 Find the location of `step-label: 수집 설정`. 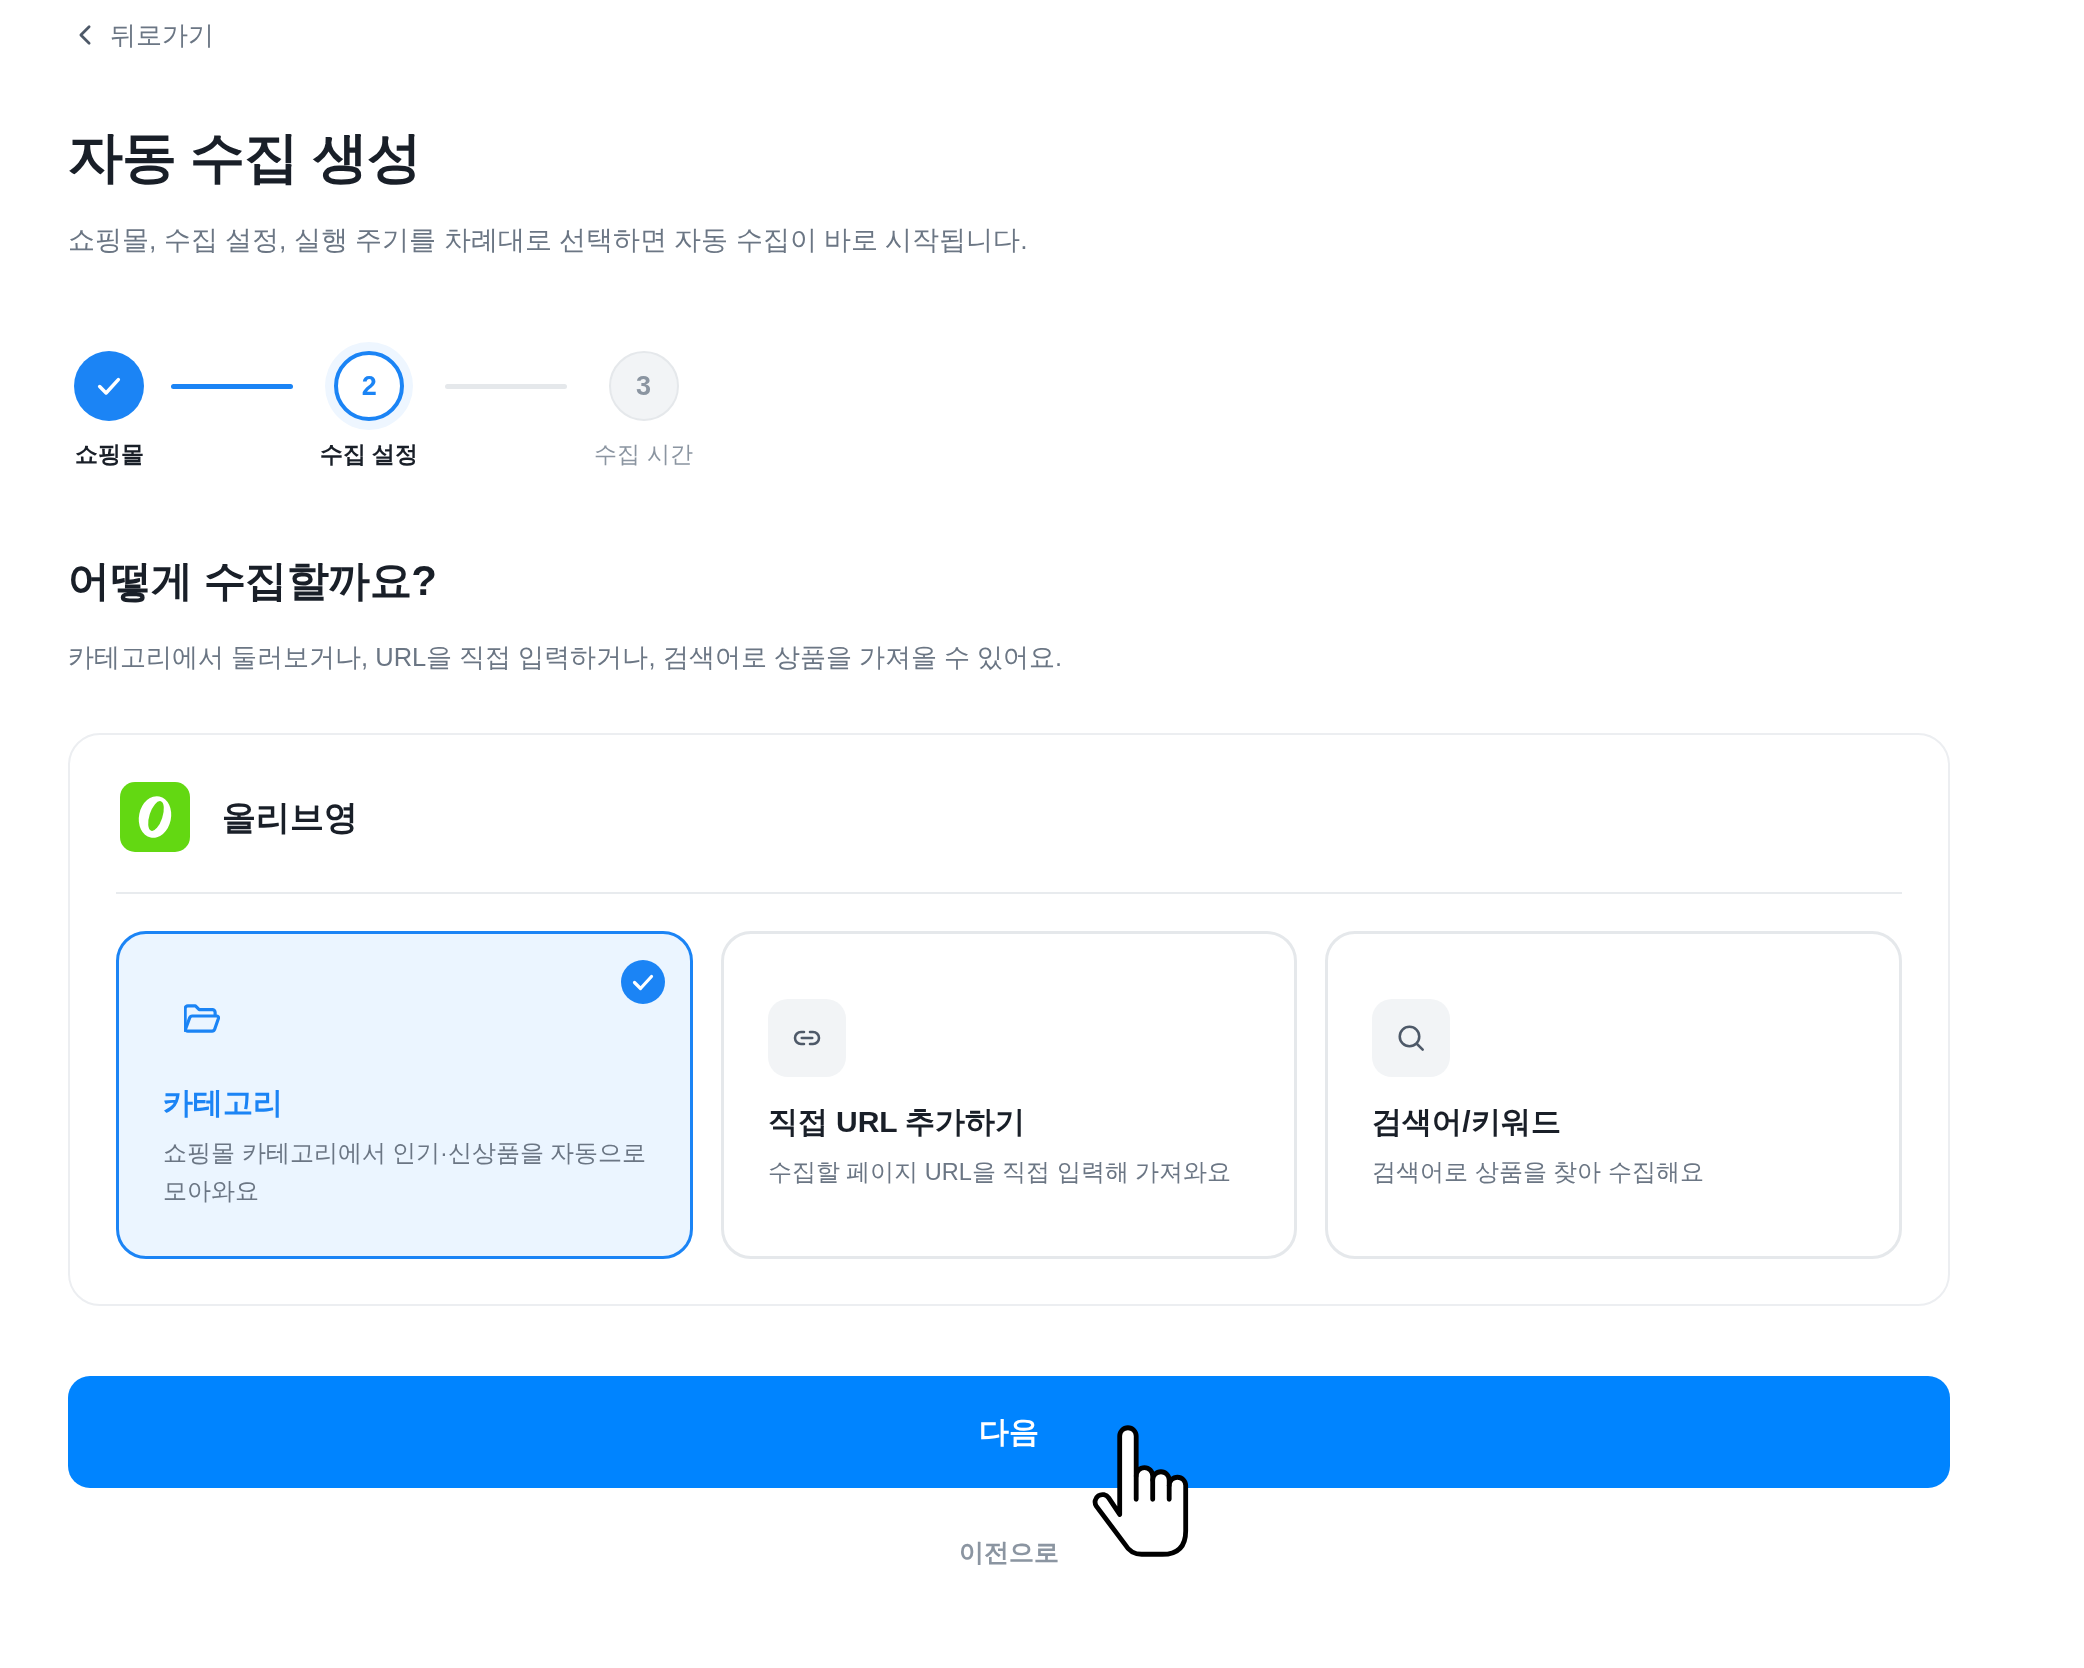

step-label: 수집 설정 is located at coordinates (369, 454).